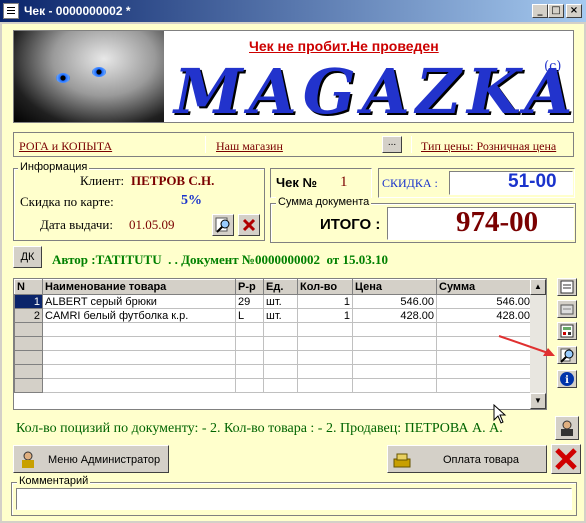 This screenshot has width=586, height=523. Describe the element at coordinates (152, 224) in the screenshot. I see `issue-date-value: 01.05.09` at that location.